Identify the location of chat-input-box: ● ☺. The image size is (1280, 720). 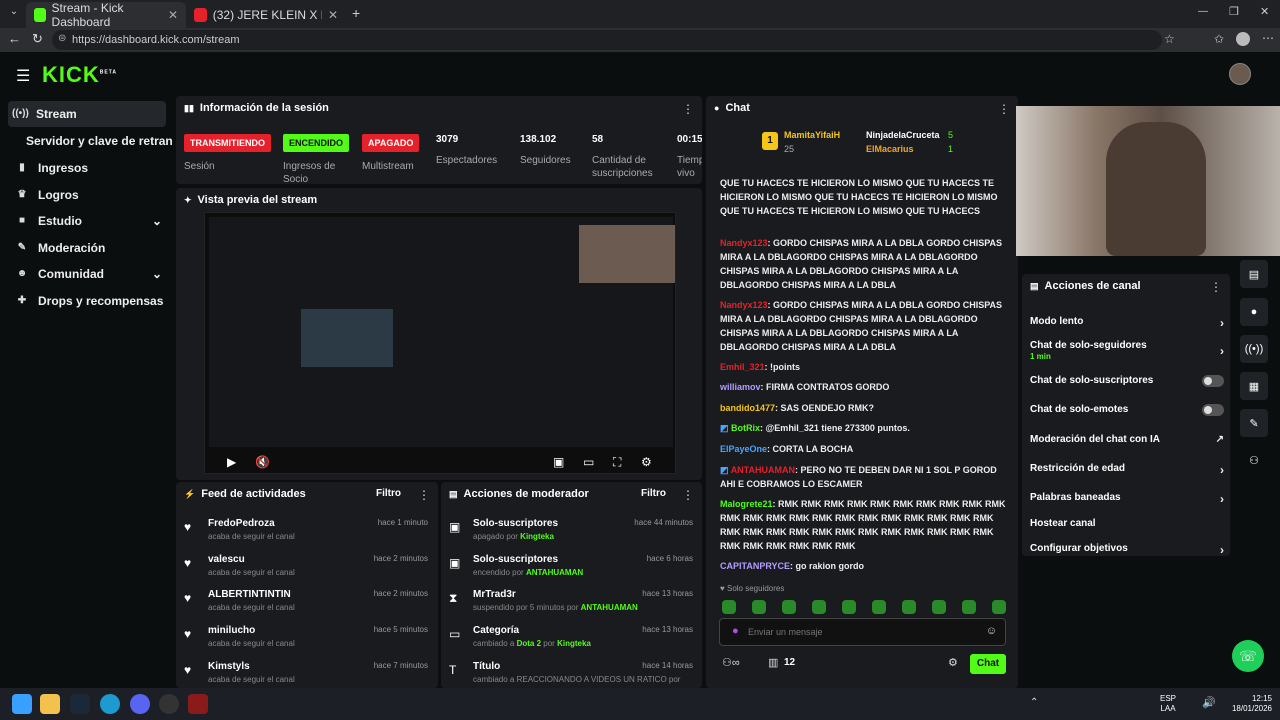
(862, 632).